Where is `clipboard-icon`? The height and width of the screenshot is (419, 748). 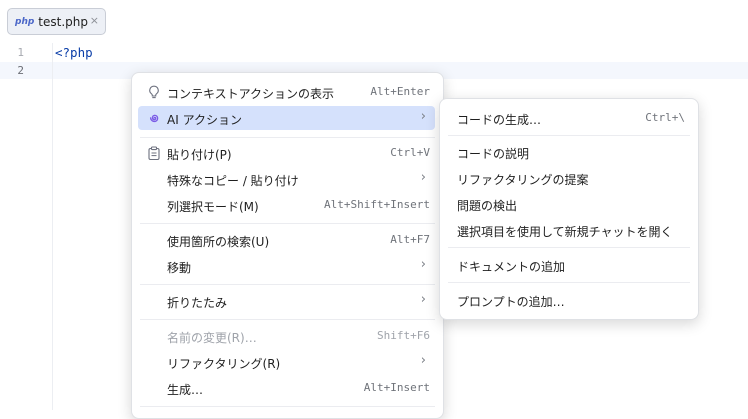
clipboard-icon is located at coordinates (154, 153).